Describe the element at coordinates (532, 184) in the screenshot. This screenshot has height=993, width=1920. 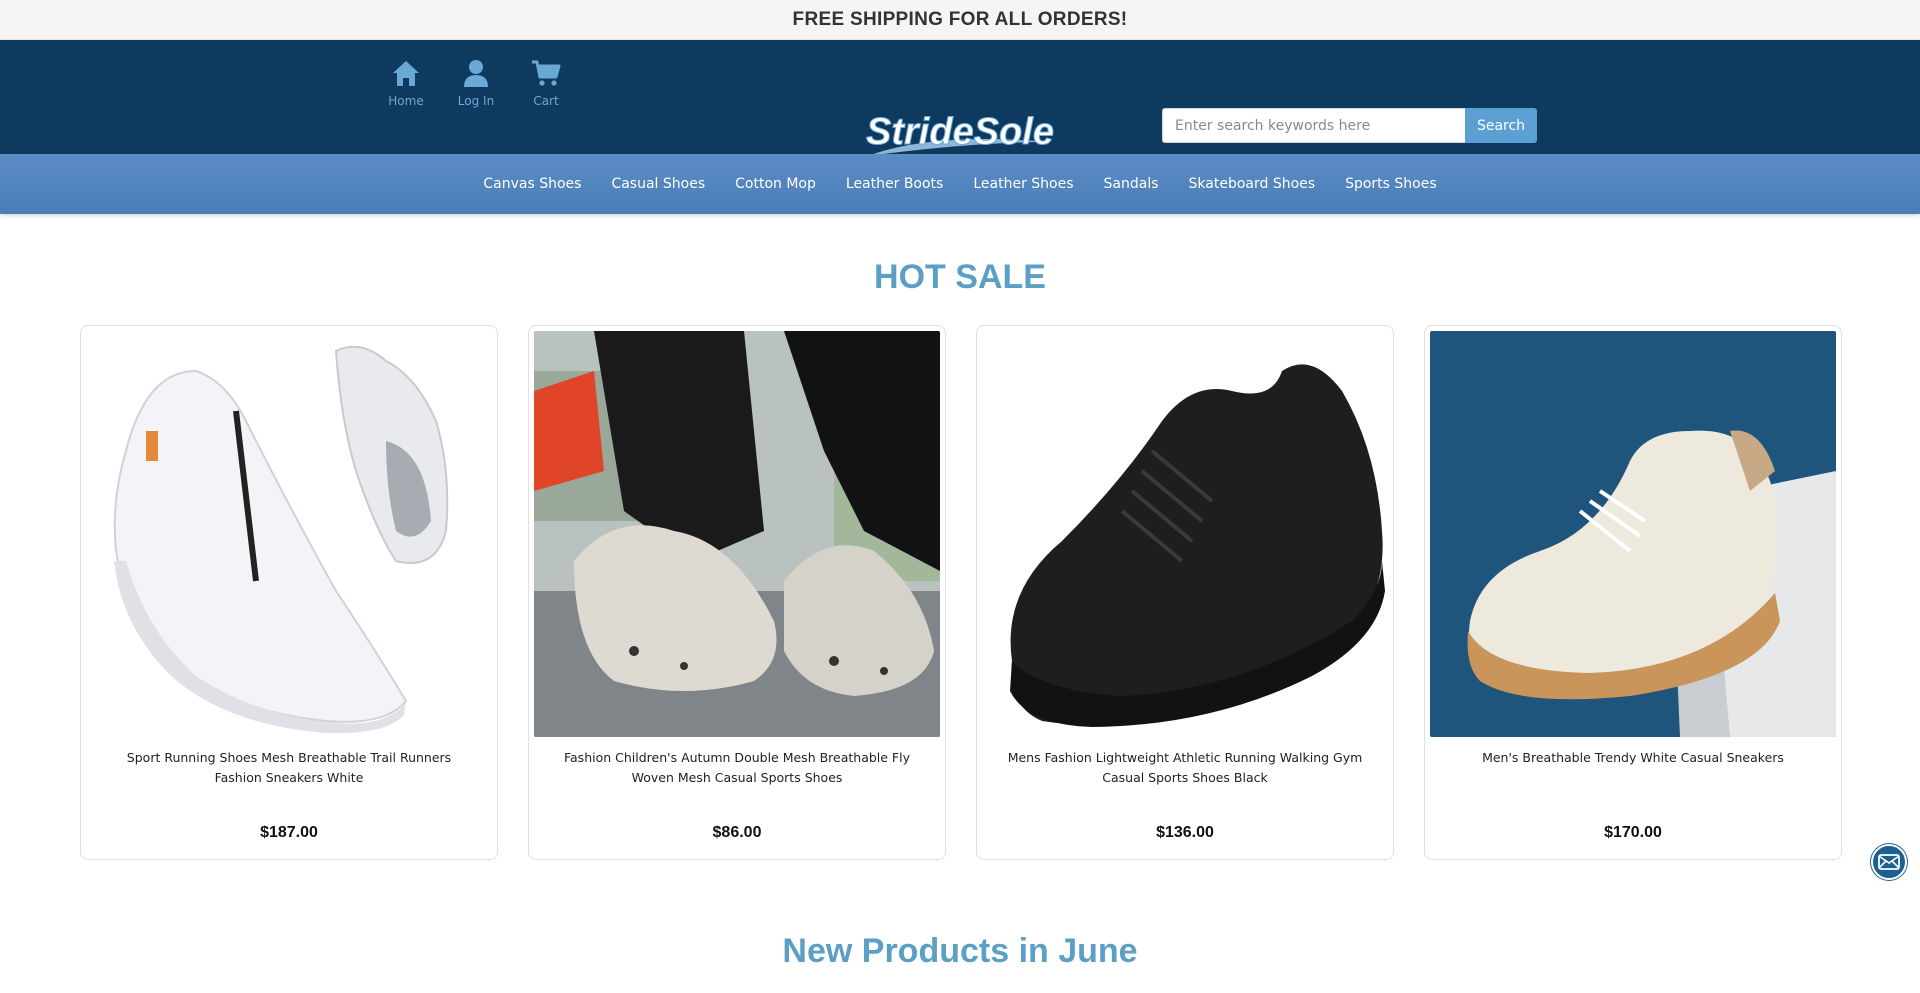
I see `category-canvas-shoes: Canvas Shoes` at that location.